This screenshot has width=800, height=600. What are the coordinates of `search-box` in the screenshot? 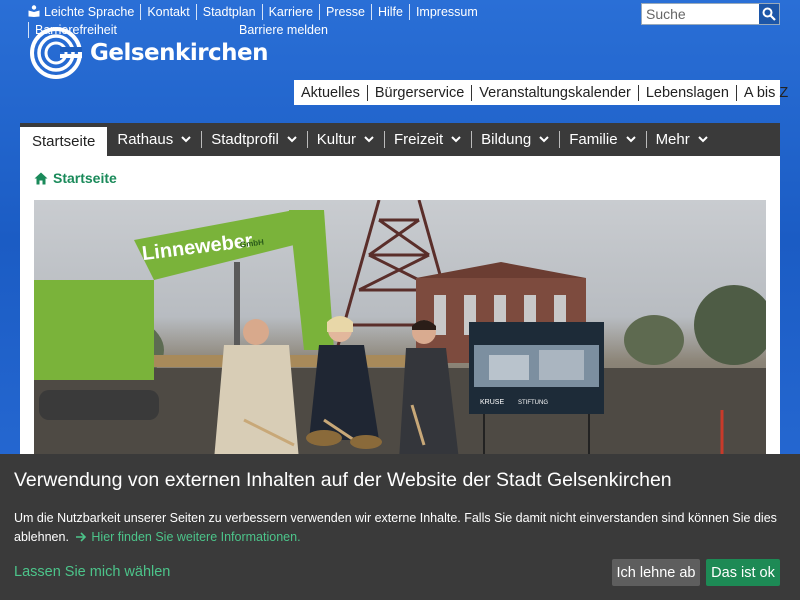 It's located at (710, 14).